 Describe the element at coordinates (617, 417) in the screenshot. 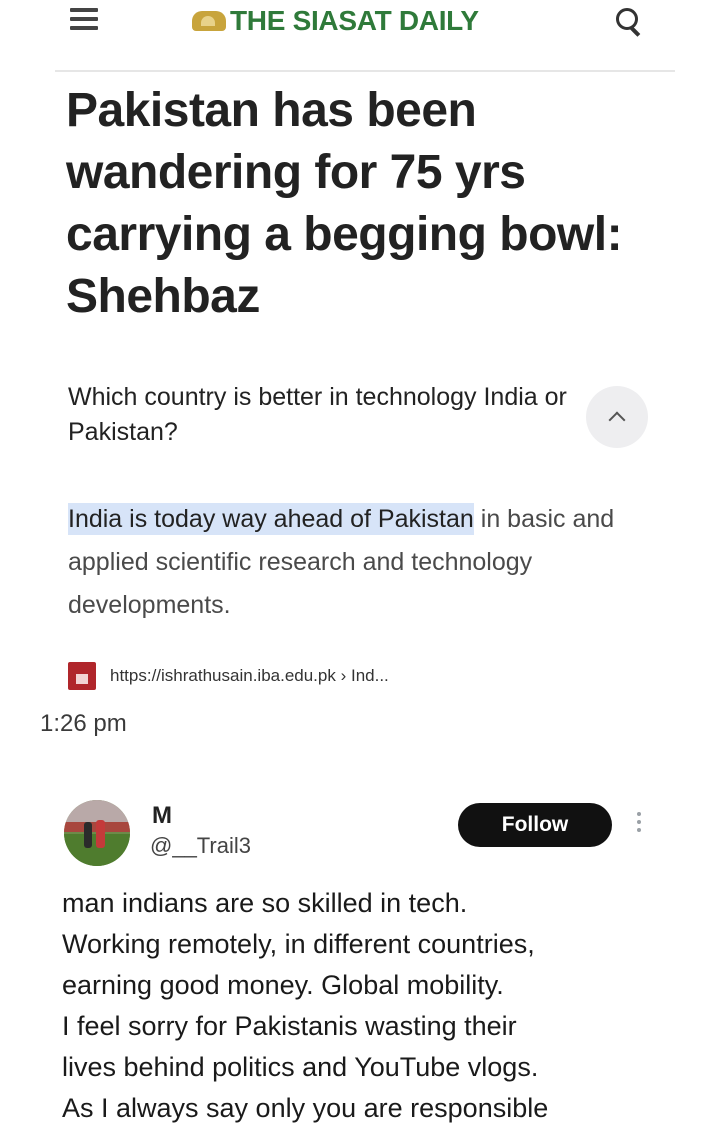

I see `chevron-up-icon` at that location.